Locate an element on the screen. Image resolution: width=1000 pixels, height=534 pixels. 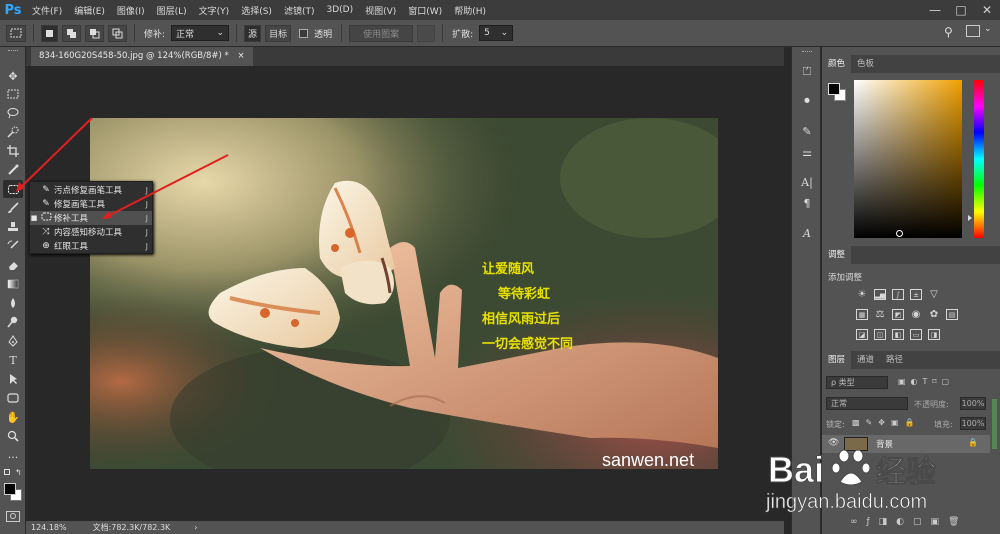
posterize-icon: ◫ is located at coordinates (880, 334).